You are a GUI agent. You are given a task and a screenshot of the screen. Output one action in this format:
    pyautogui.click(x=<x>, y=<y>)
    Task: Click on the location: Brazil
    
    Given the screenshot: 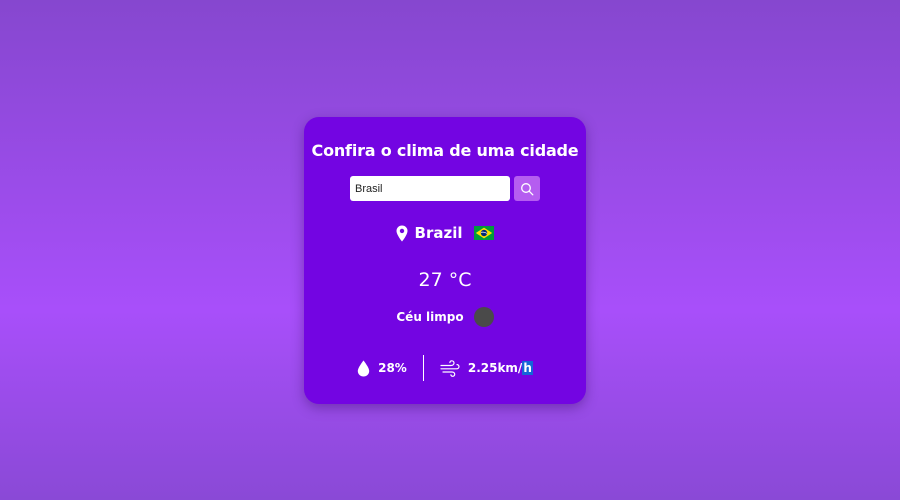 What is the action you would take?
    pyautogui.click(x=445, y=233)
    